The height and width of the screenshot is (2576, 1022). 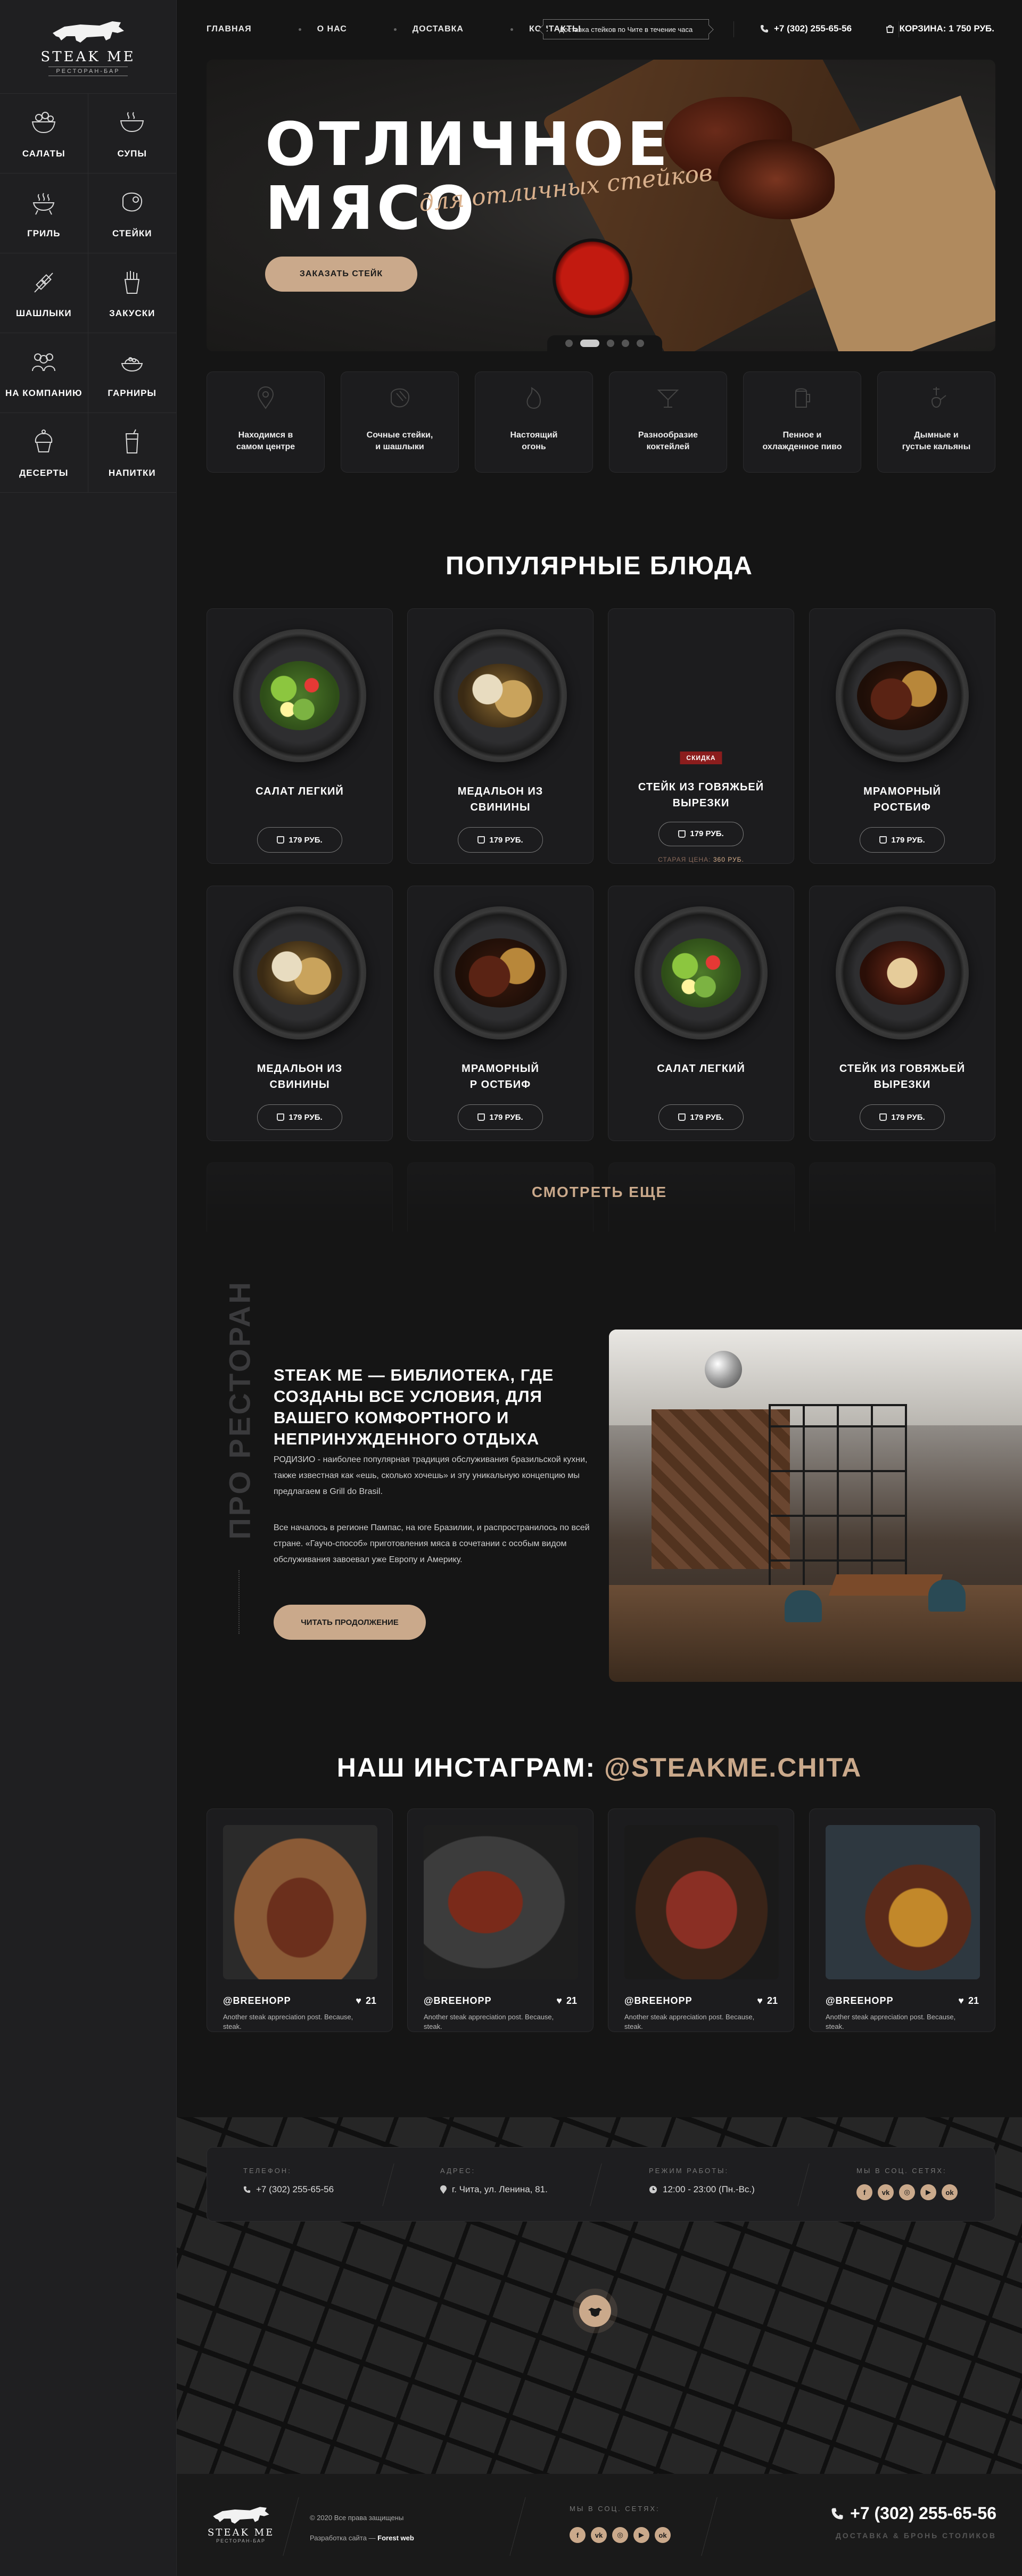 What do you see at coordinates (44, 213) in the screenshot?
I see `sidebar-item-grill: ГРИЛЬ` at bounding box center [44, 213].